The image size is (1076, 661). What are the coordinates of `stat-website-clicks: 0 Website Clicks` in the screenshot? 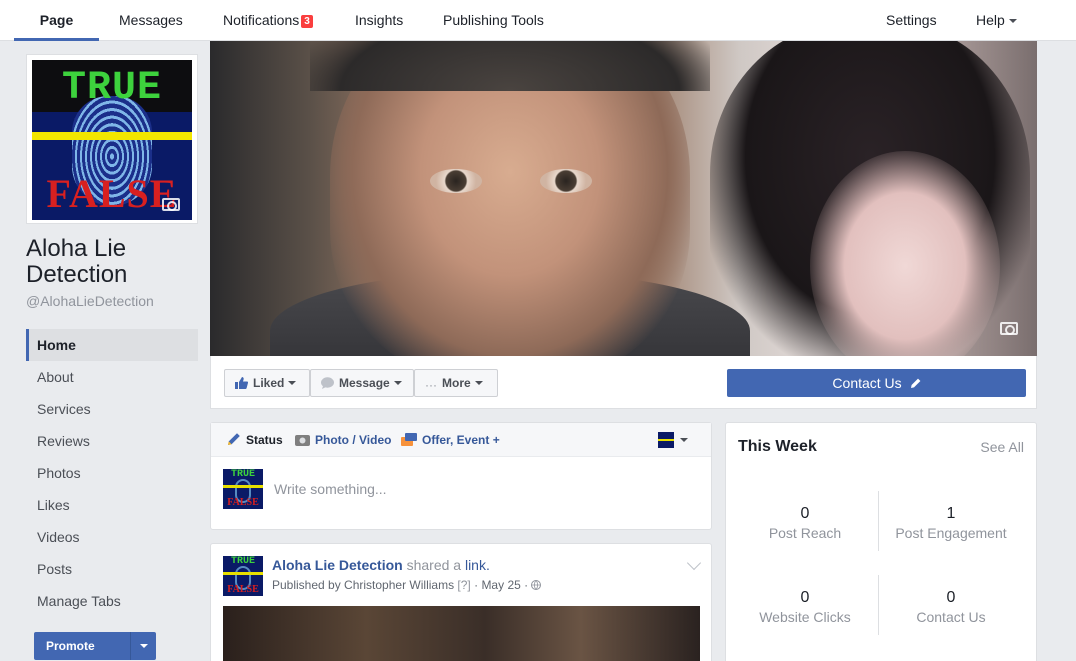 It's located at (805, 607).